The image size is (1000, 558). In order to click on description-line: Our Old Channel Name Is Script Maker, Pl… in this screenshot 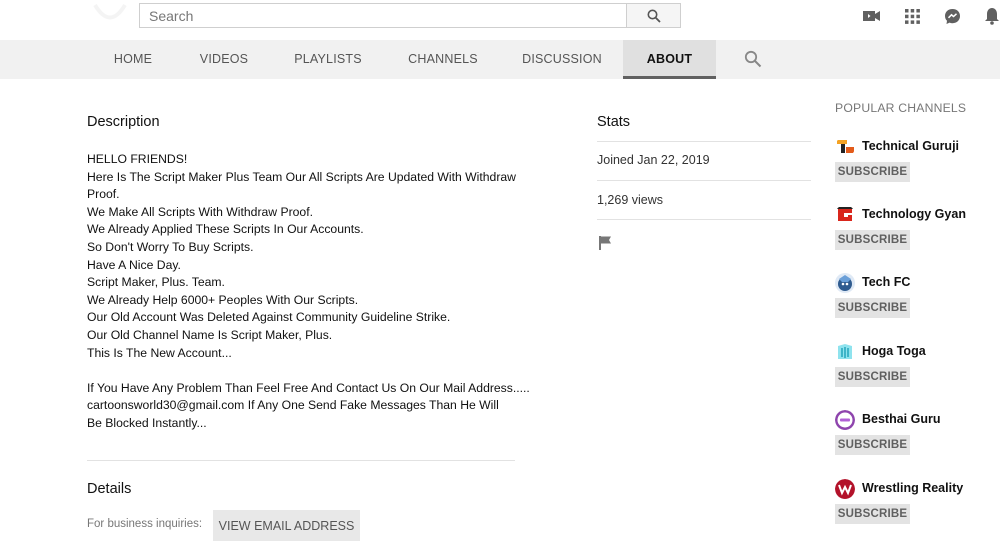, I will do `click(210, 334)`.